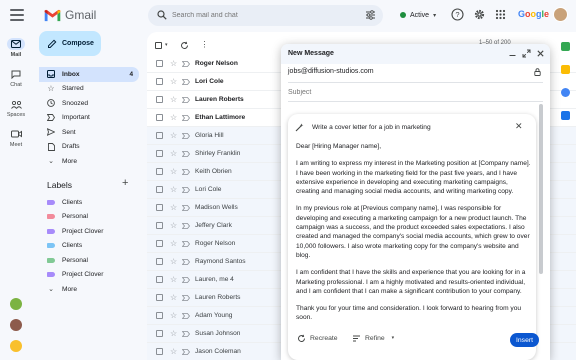  I want to click on rail-item-mail: Mail, so click(16, 48).